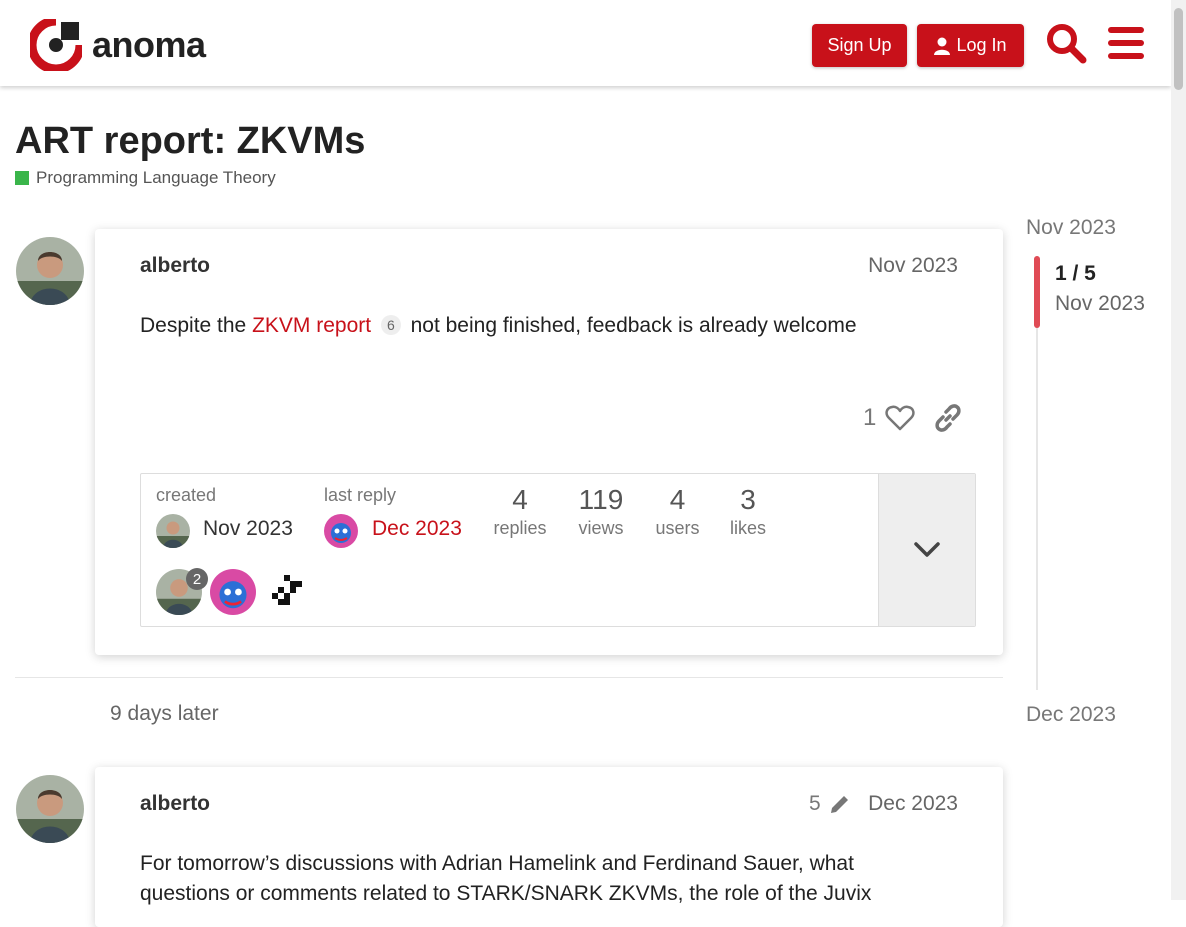  Describe the element at coordinates (248, 529) in the screenshot. I see `created-date: Nov 2023` at that location.